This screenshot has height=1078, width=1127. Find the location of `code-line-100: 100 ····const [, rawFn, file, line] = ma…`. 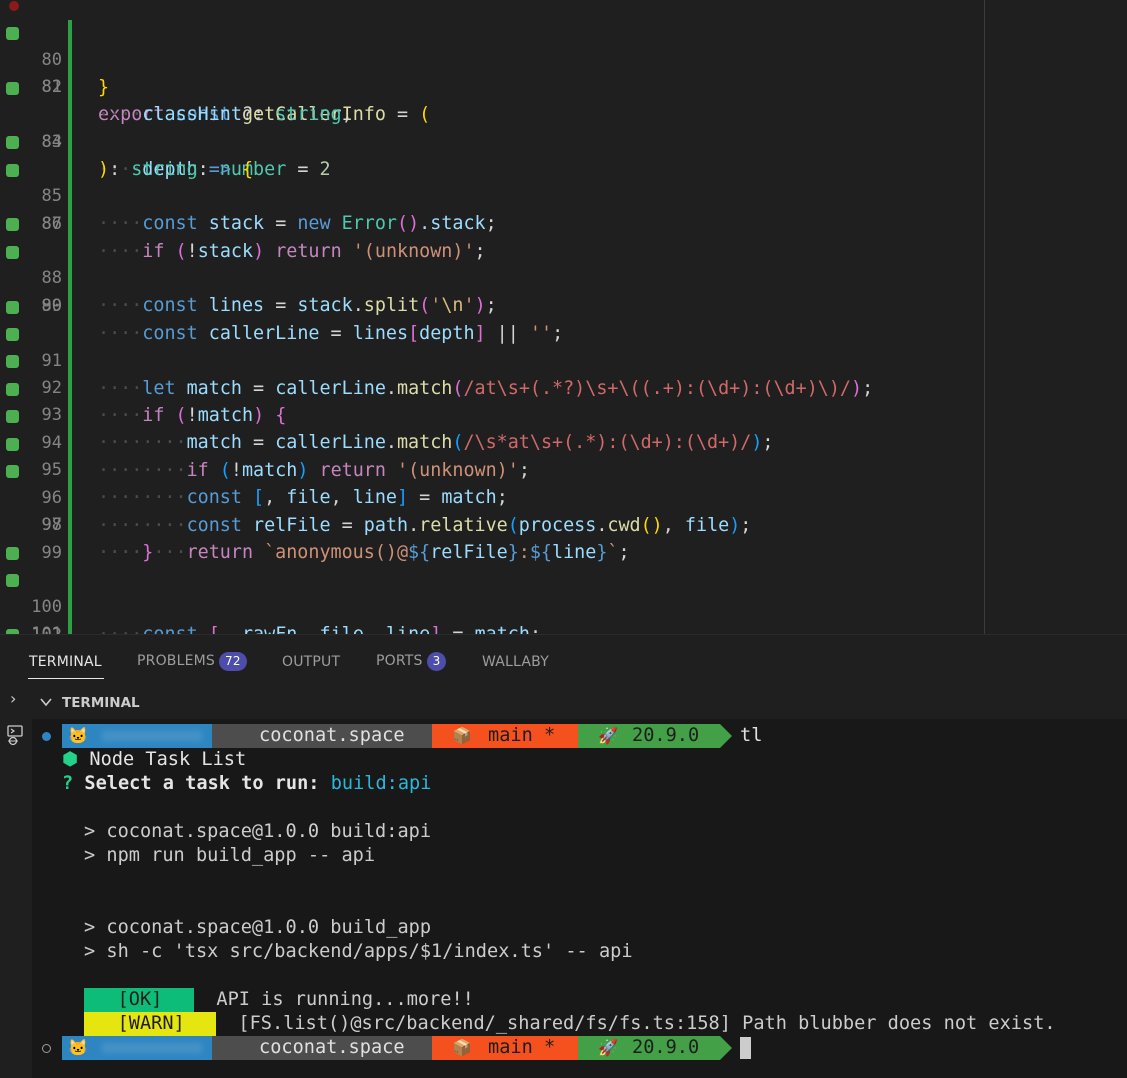

code-line-100: 100 ····const [, rawFn, file, line] = ma… is located at coordinates (563, 587).